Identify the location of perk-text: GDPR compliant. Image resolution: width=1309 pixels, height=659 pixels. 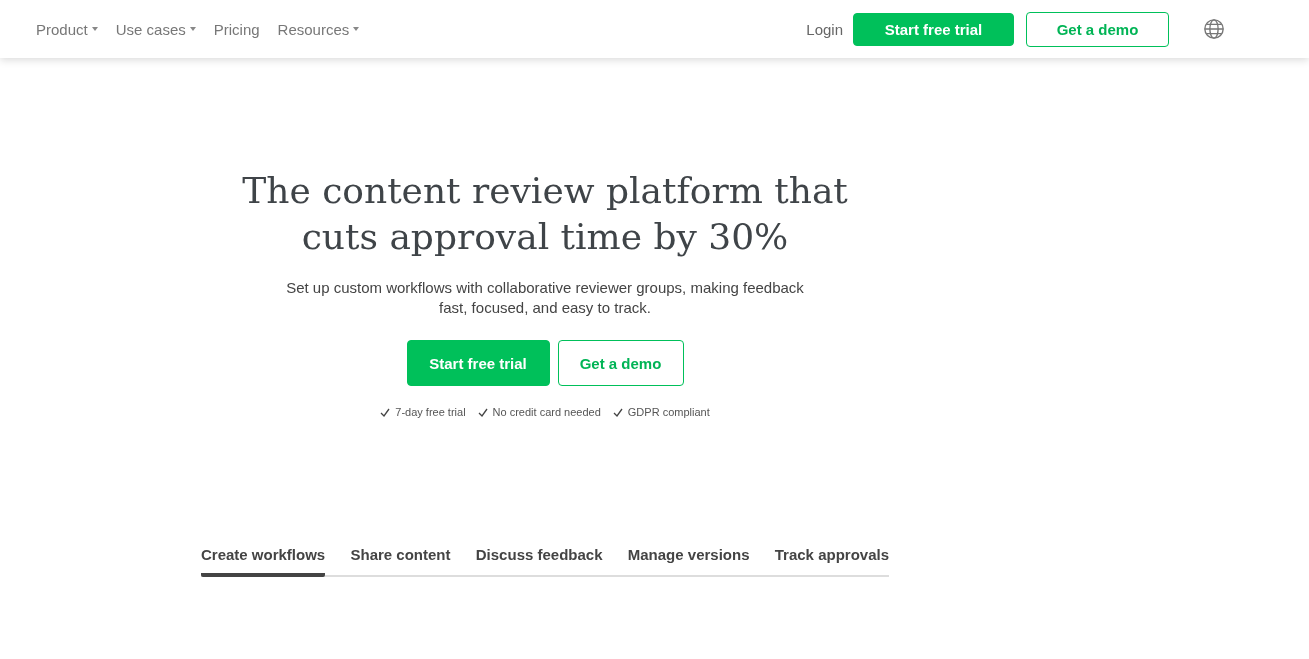
(668, 412).